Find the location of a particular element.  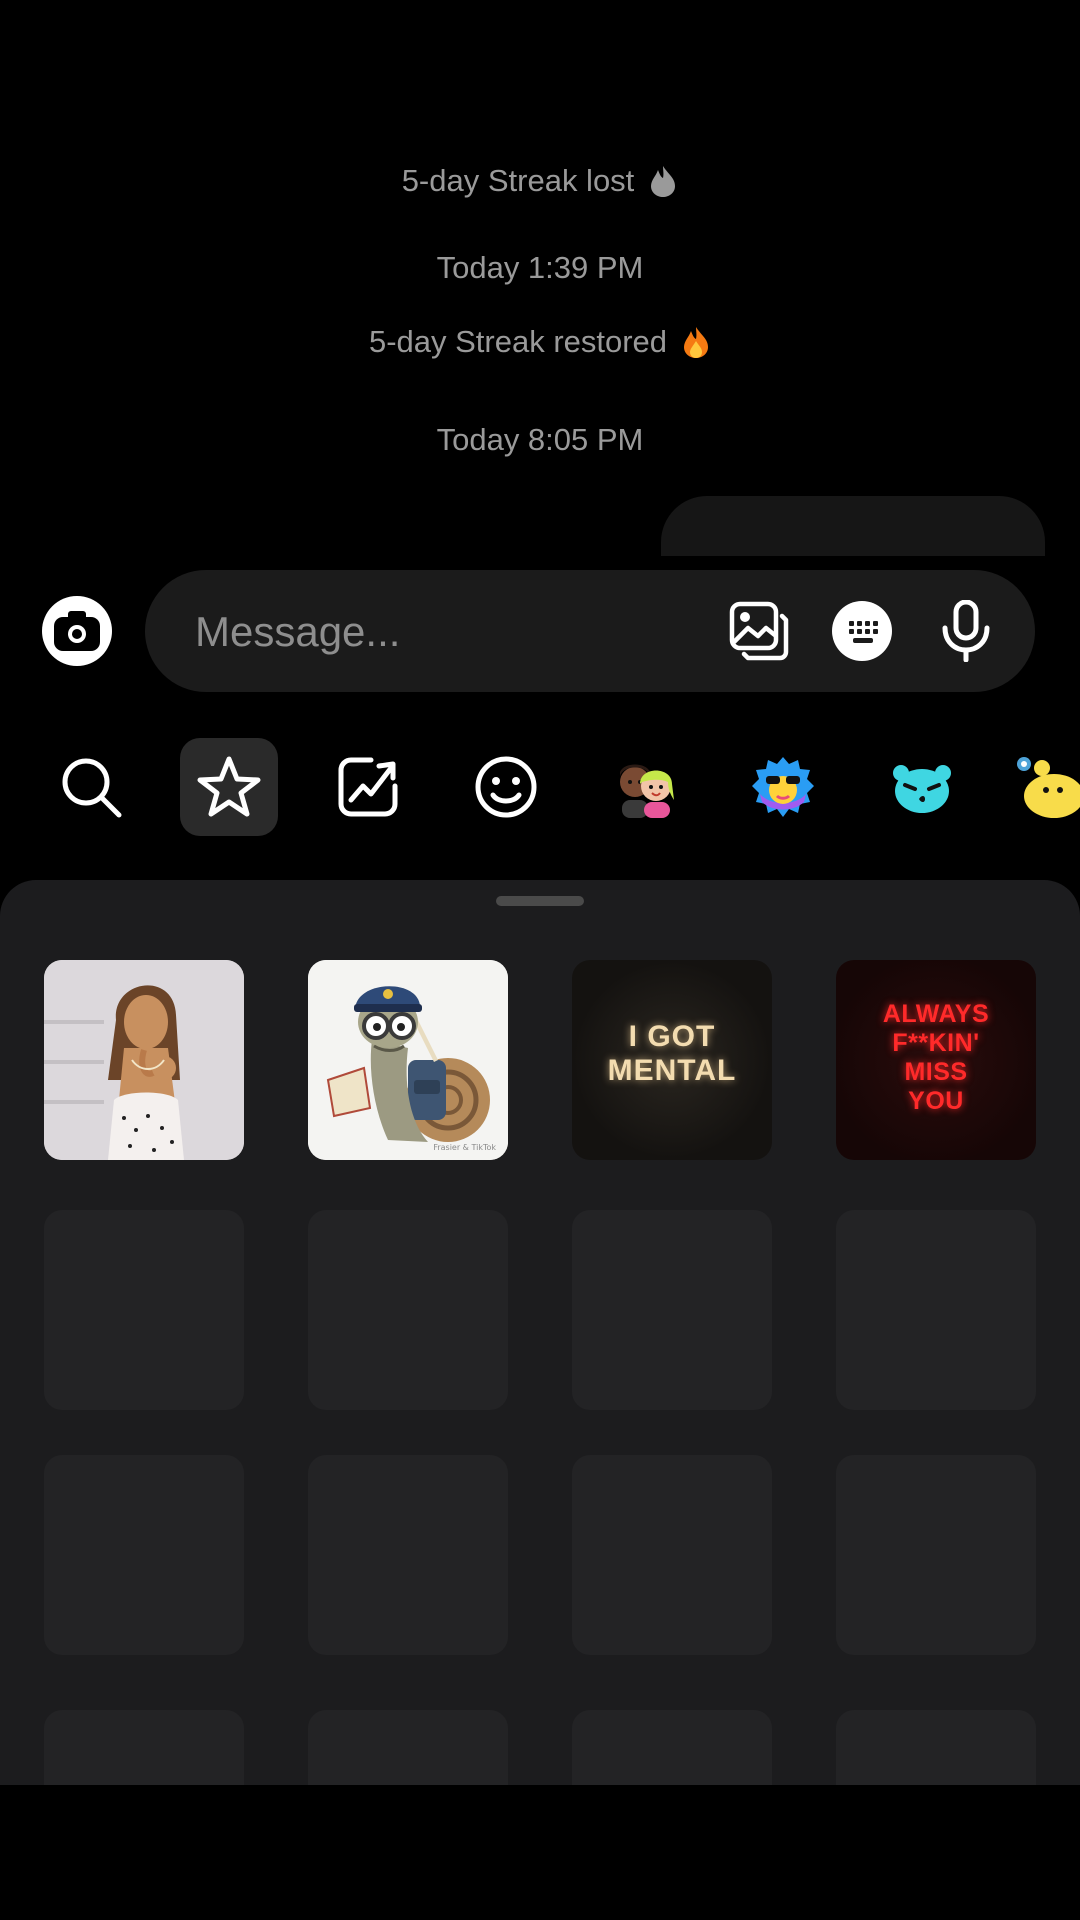

sticker-text-line: ALWAYS is located at coordinates (936, 1014).